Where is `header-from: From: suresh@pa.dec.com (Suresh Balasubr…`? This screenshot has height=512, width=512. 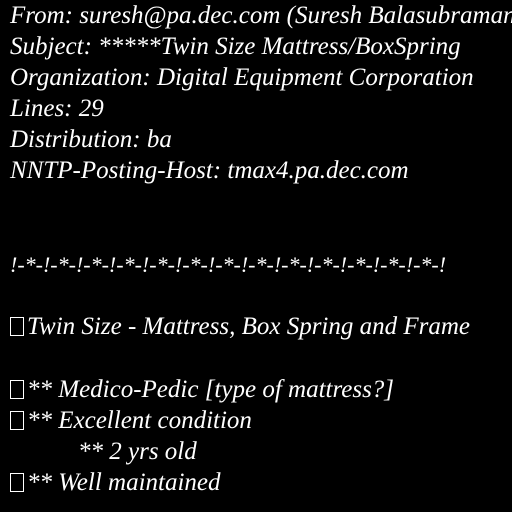
header-from: From: suresh@pa.dec.com (Suresh Balasubr… is located at coordinates (261, 15).